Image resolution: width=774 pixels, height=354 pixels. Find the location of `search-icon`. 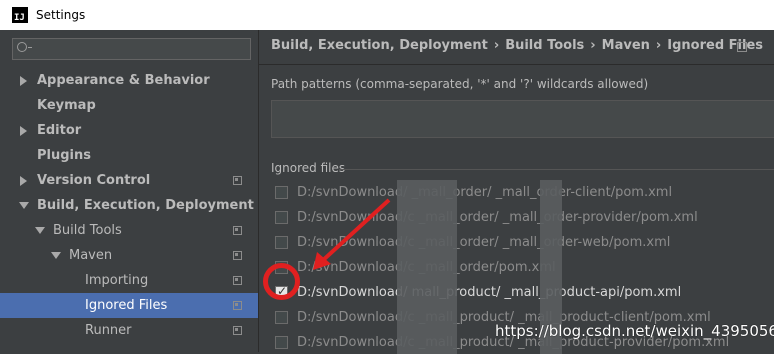

search-icon is located at coordinates (24, 47).